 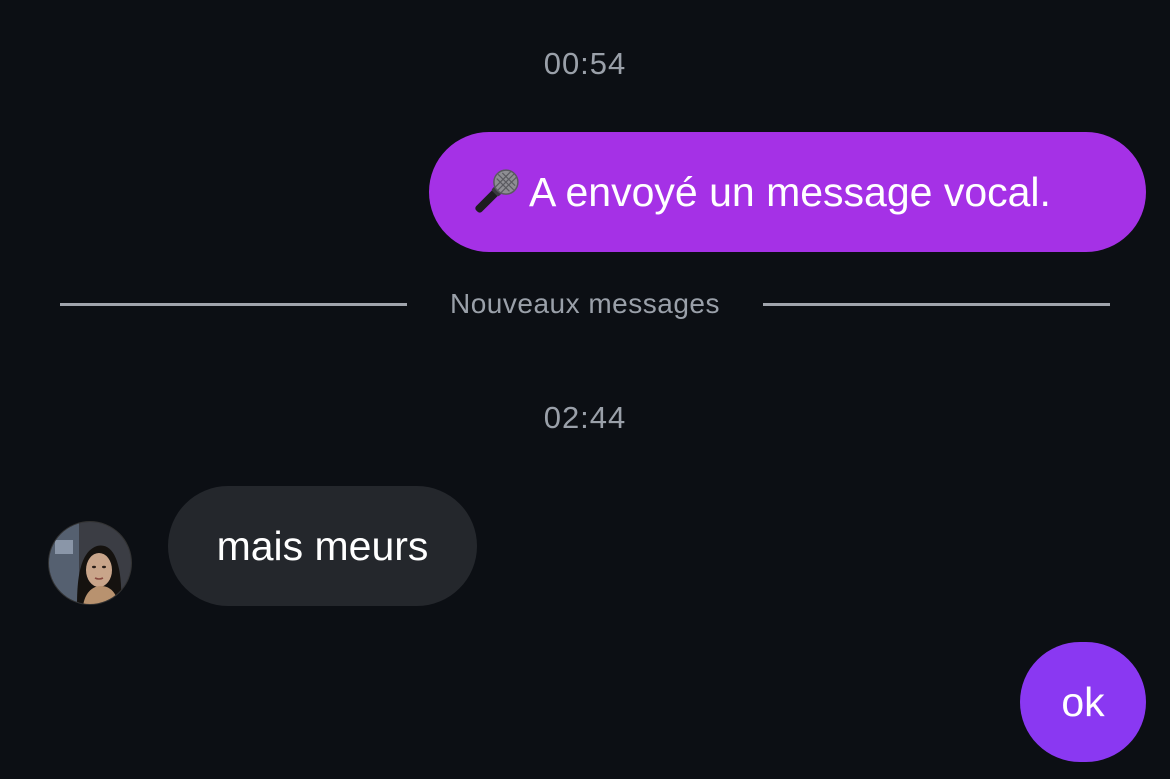 What do you see at coordinates (585, 417) in the screenshot?
I see `message-timestamp: 02:44` at bounding box center [585, 417].